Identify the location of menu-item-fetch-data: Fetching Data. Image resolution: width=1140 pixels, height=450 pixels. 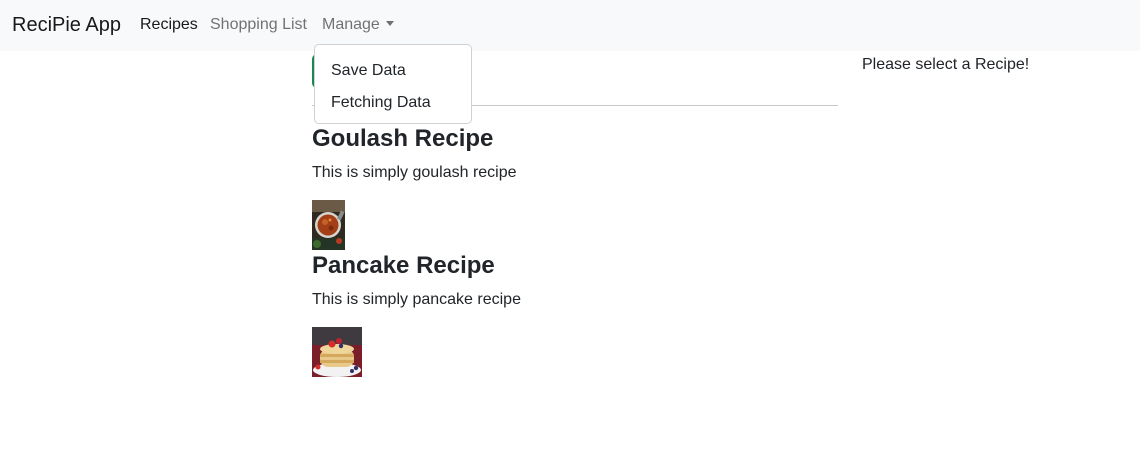
(381, 103).